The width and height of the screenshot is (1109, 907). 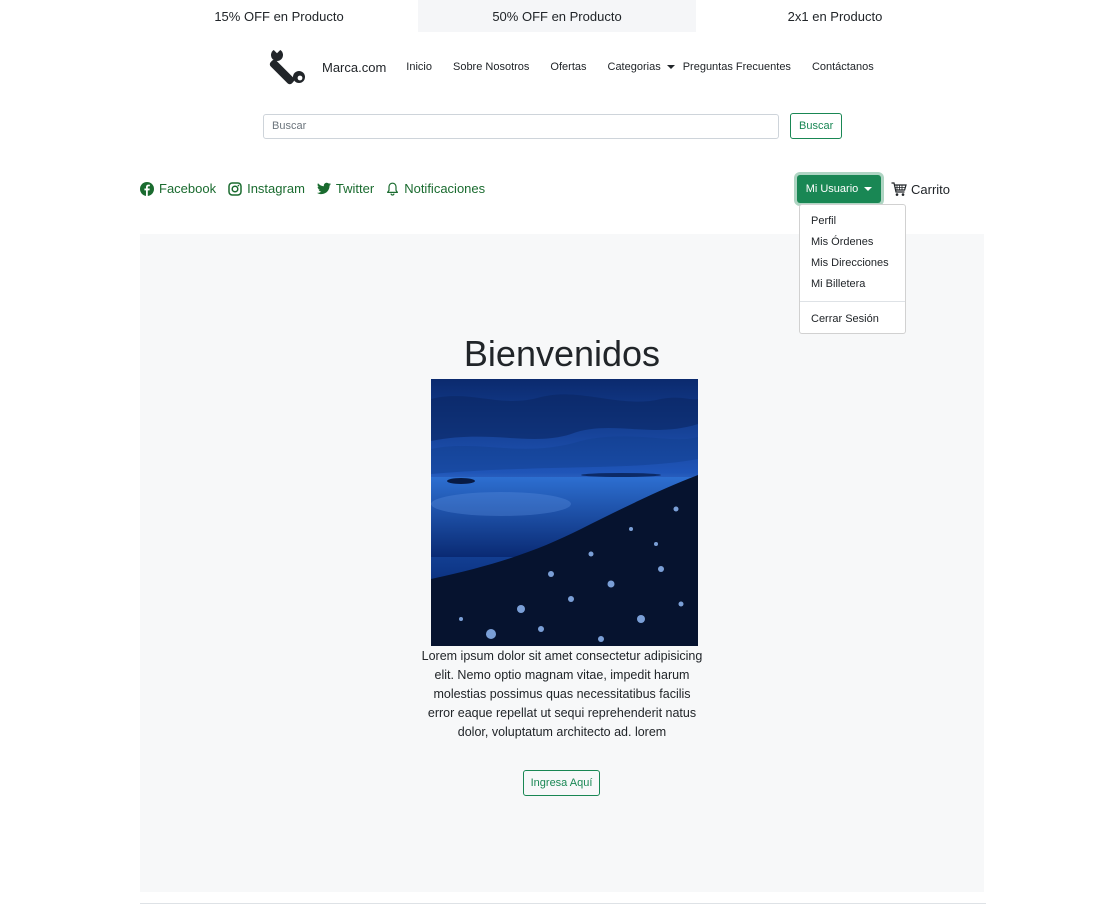 What do you see at coordinates (737, 67) in the screenshot?
I see `nav-link-preguntas-frecuentes: Preguntas Frecuentes` at bounding box center [737, 67].